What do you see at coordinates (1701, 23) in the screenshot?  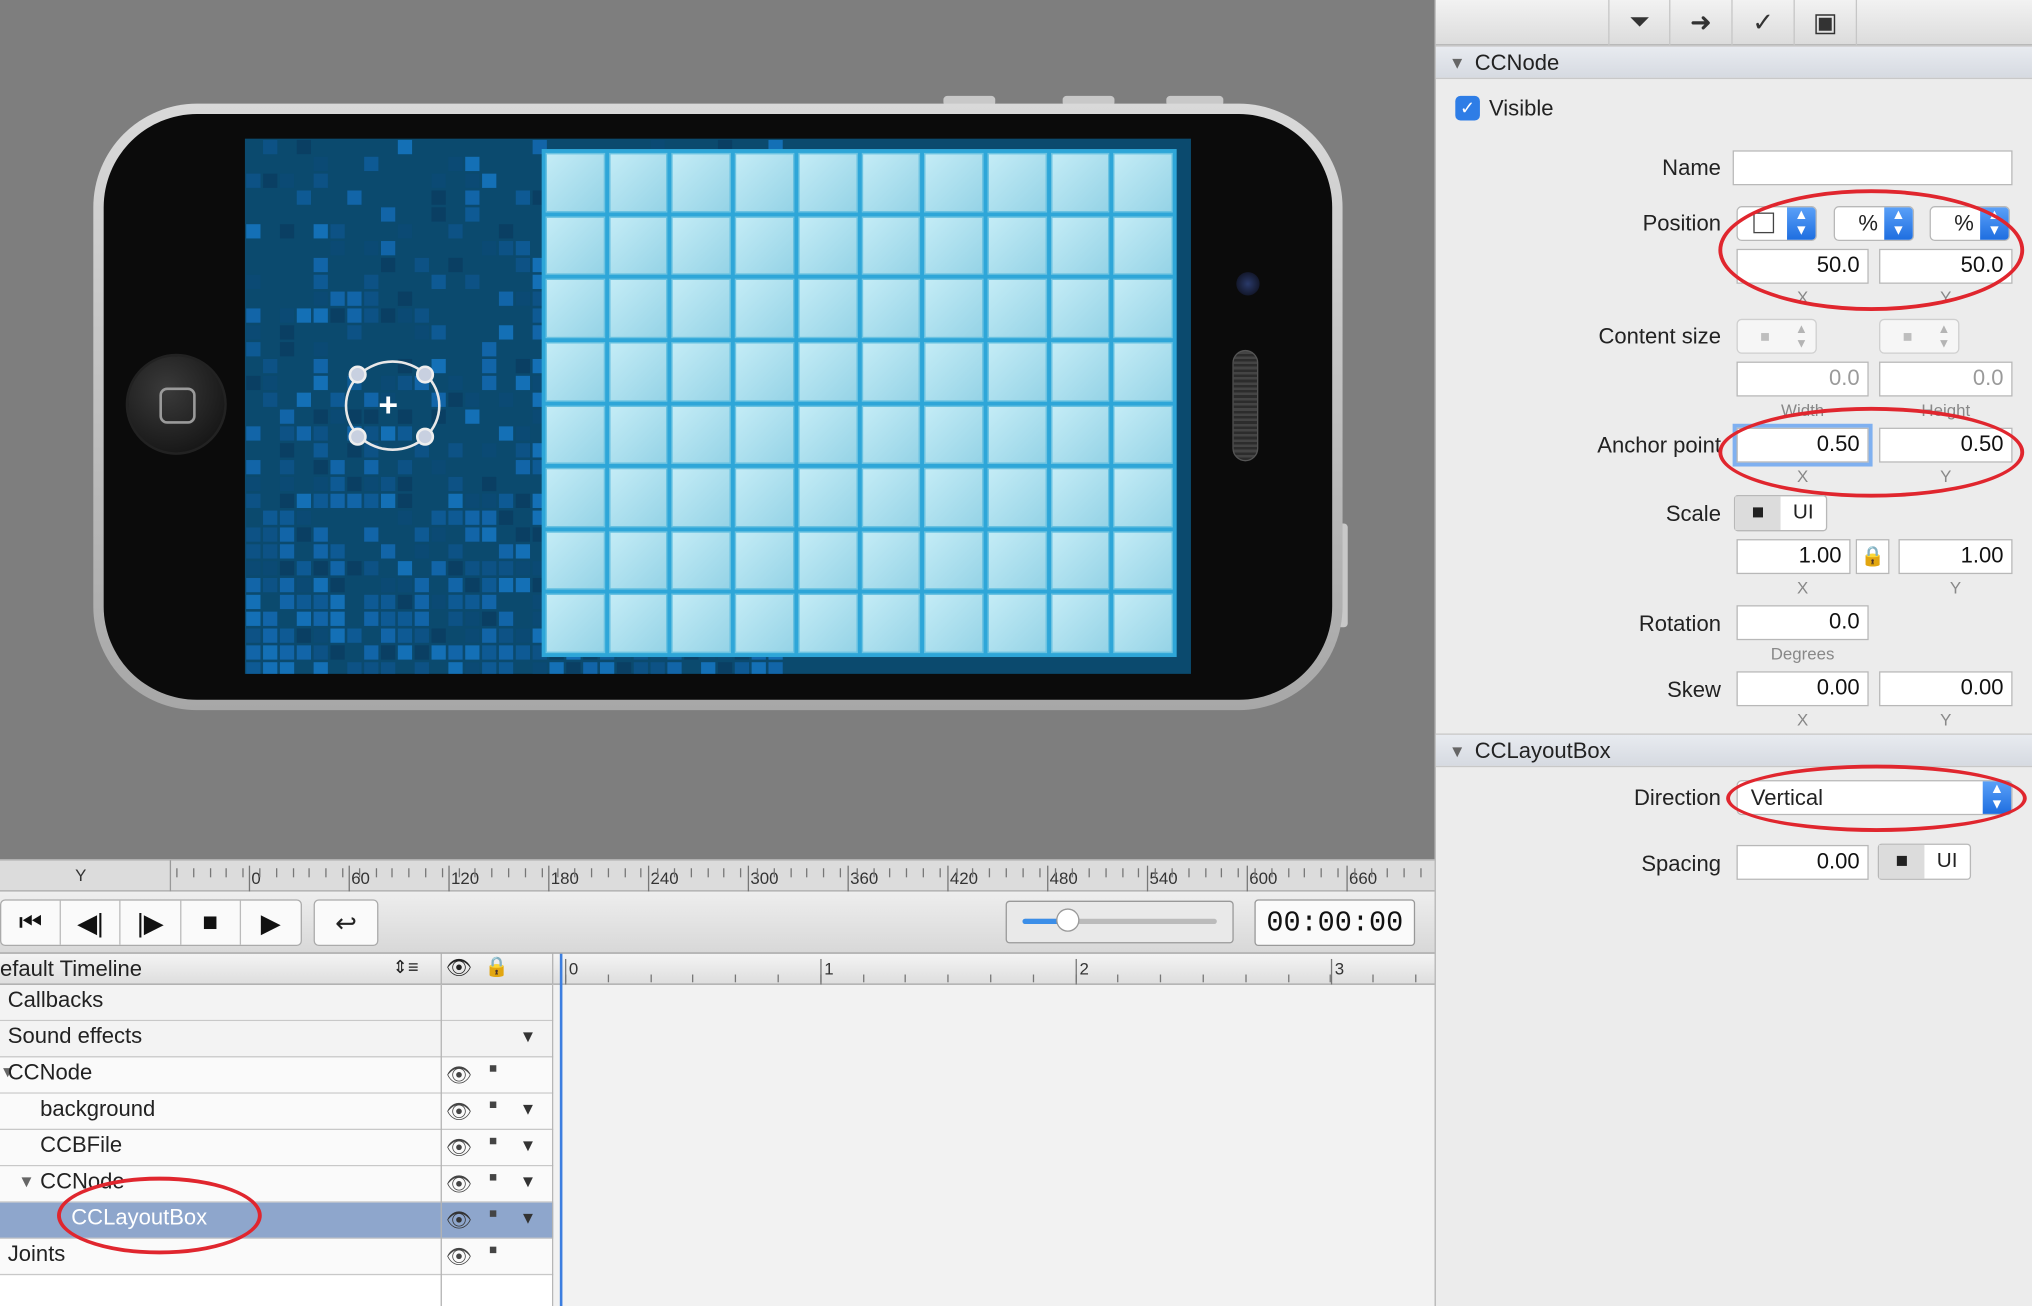 I see `arrow-circle-icon: ➜` at bounding box center [1701, 23].